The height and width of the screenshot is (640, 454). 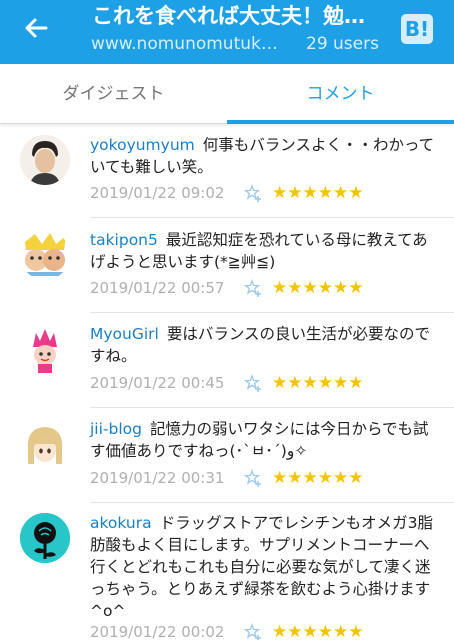 I want to click on comment-text: MyouGirl 要はバランスの良い生活が必要なのですね。, so click(x=264, y=345).